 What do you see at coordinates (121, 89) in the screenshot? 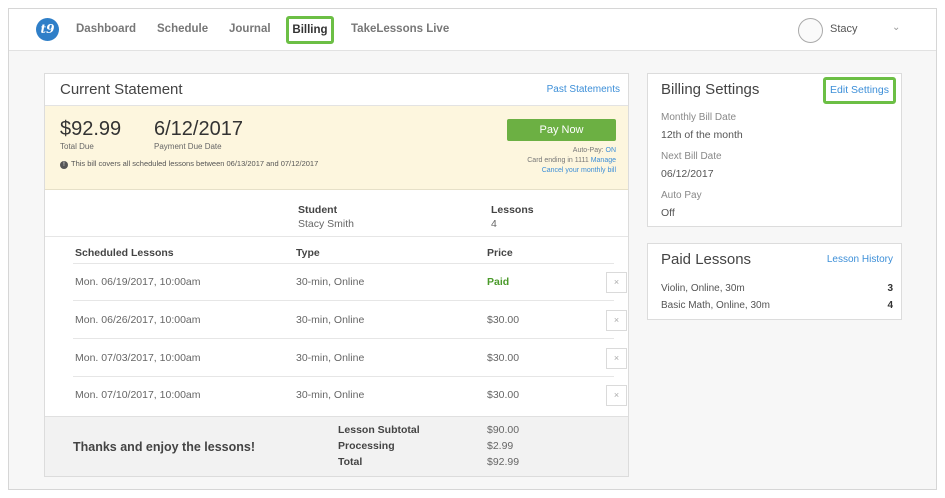
I see `statement-title: Current Statement` at bounding box center [121, 89].